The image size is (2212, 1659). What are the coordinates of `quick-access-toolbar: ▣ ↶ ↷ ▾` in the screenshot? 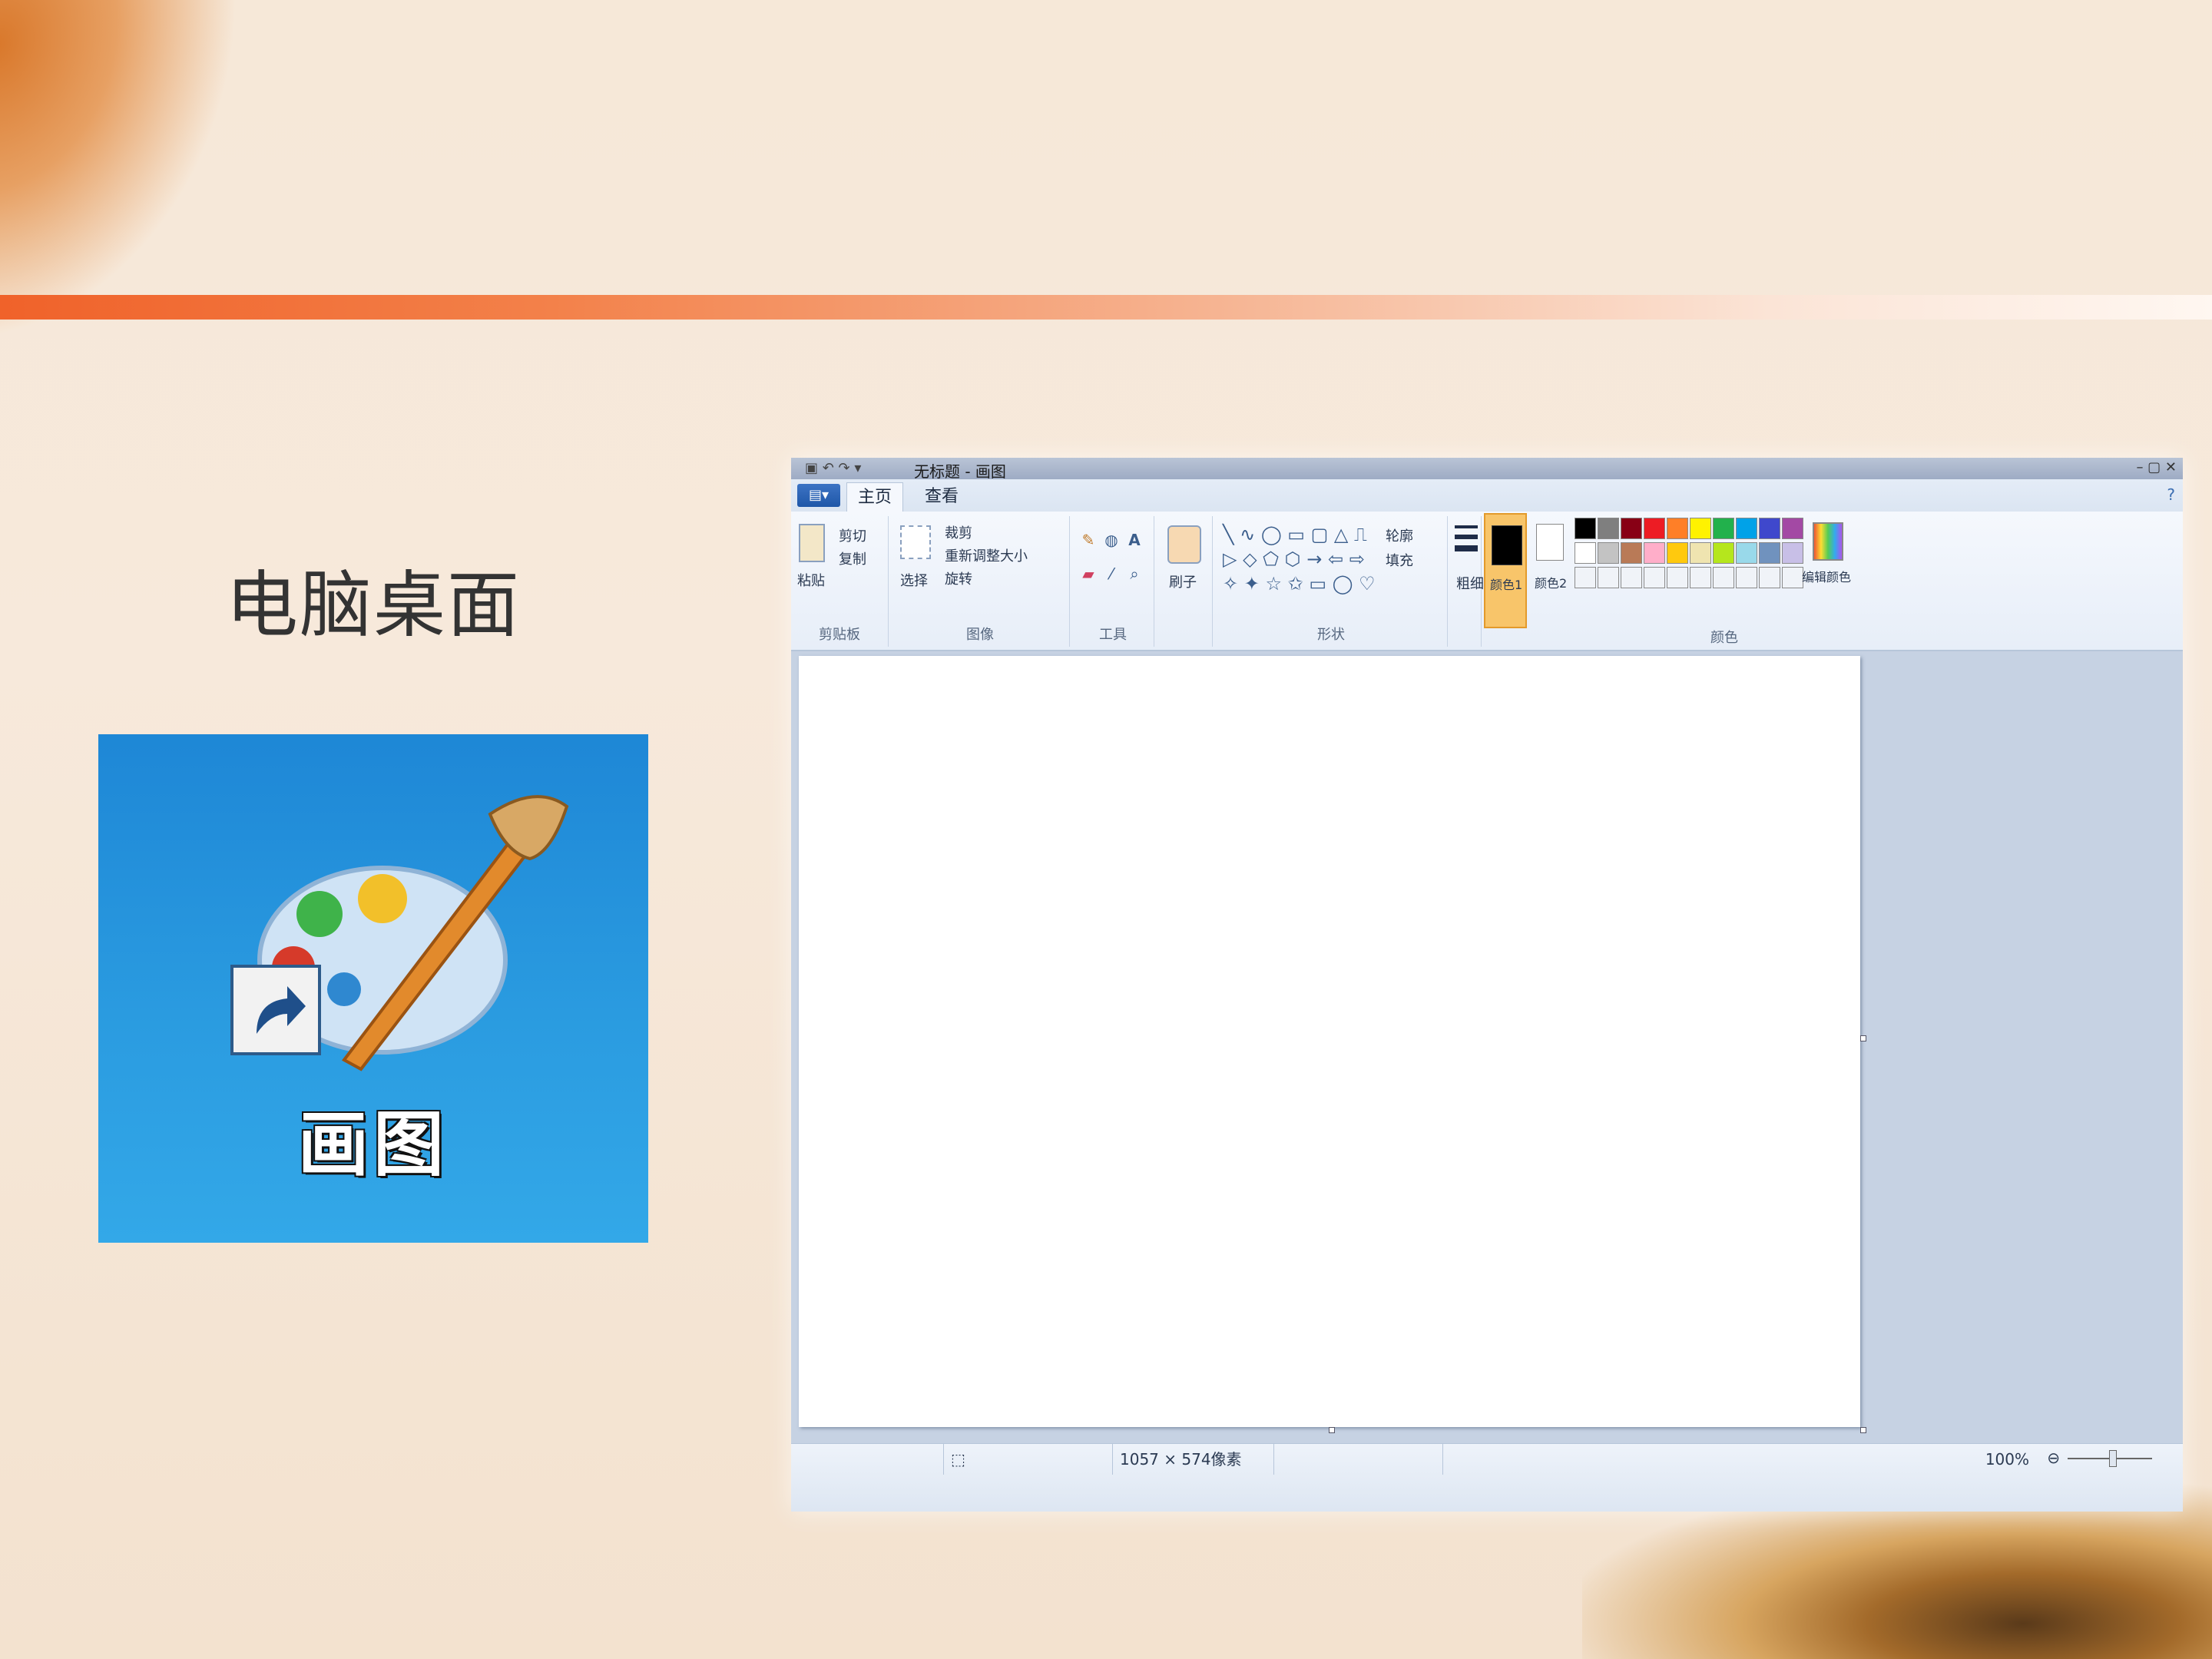 It's located at (833, 468).